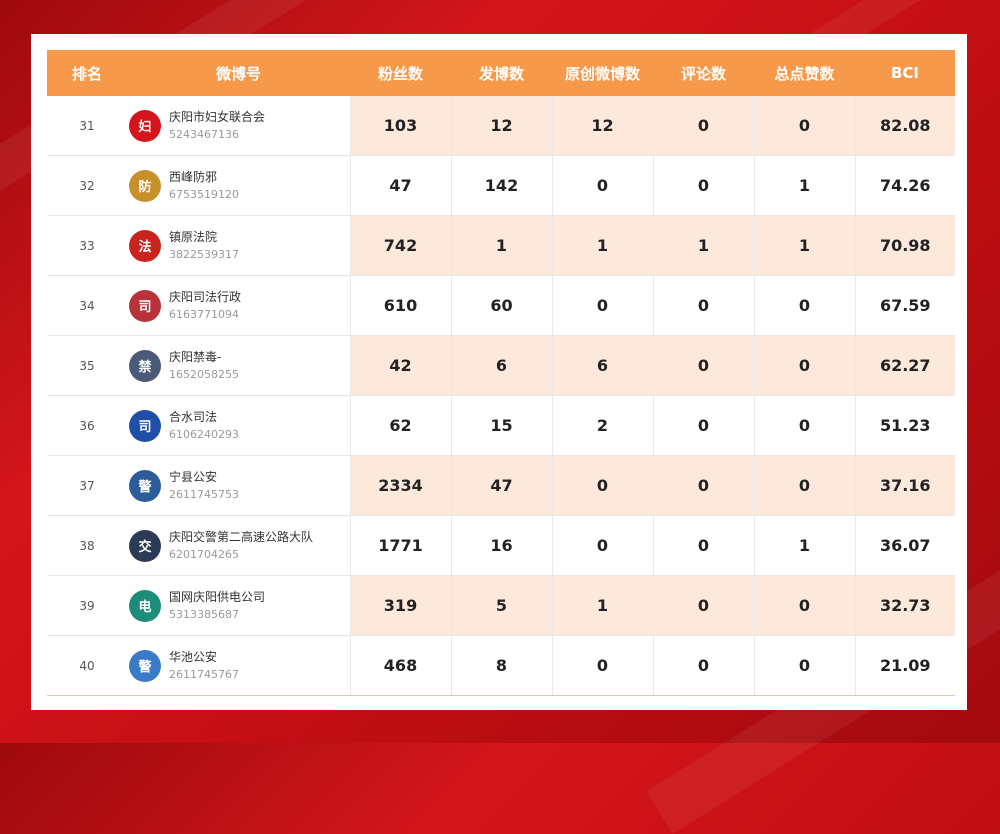  Describe the element at coordinates (204, 357) in the screenshot. I see `account-name: 庆阳禁毒-` at that location.